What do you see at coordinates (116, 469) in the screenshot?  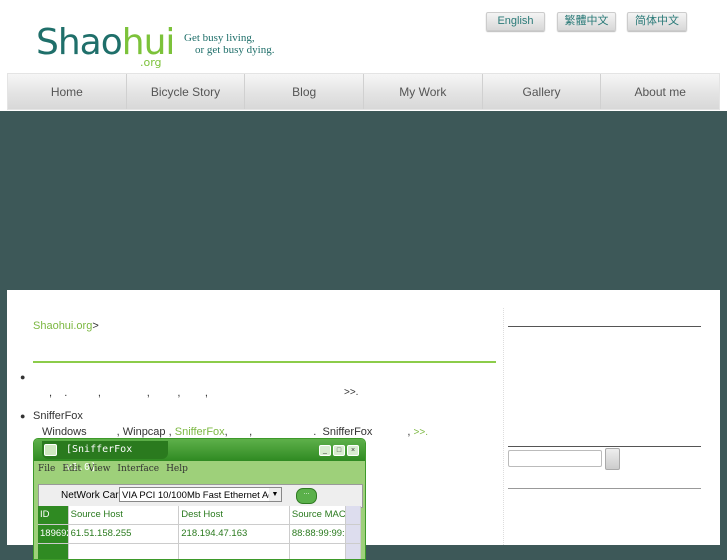 I see `app-menu: File Edit View Interface Help` at bounding box center [116, 469].